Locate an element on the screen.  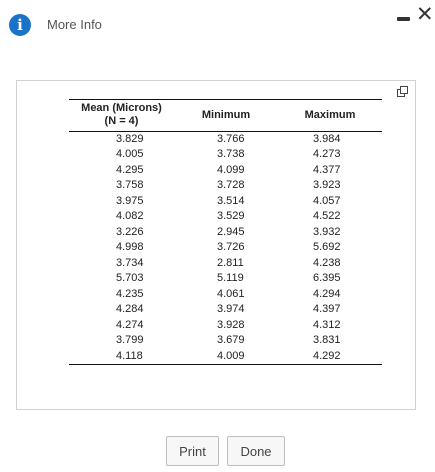
cell-mean: 4.295 is located at coordinates (130, 169).